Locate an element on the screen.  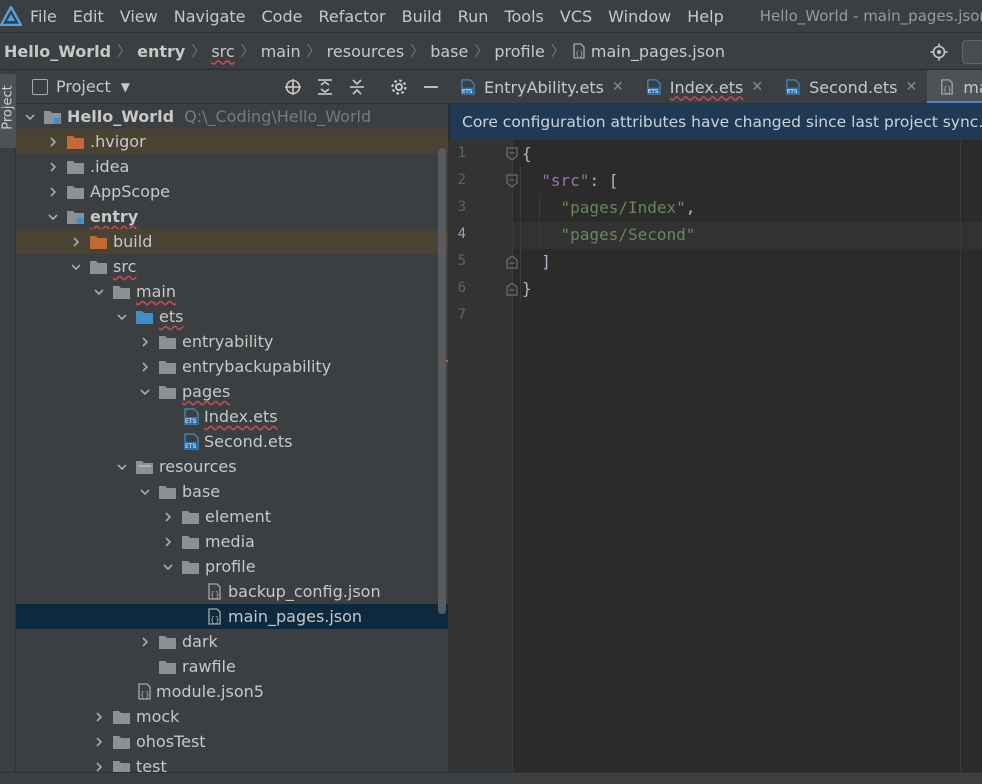
collapse-all-icon is located at coordinates (357, 87).